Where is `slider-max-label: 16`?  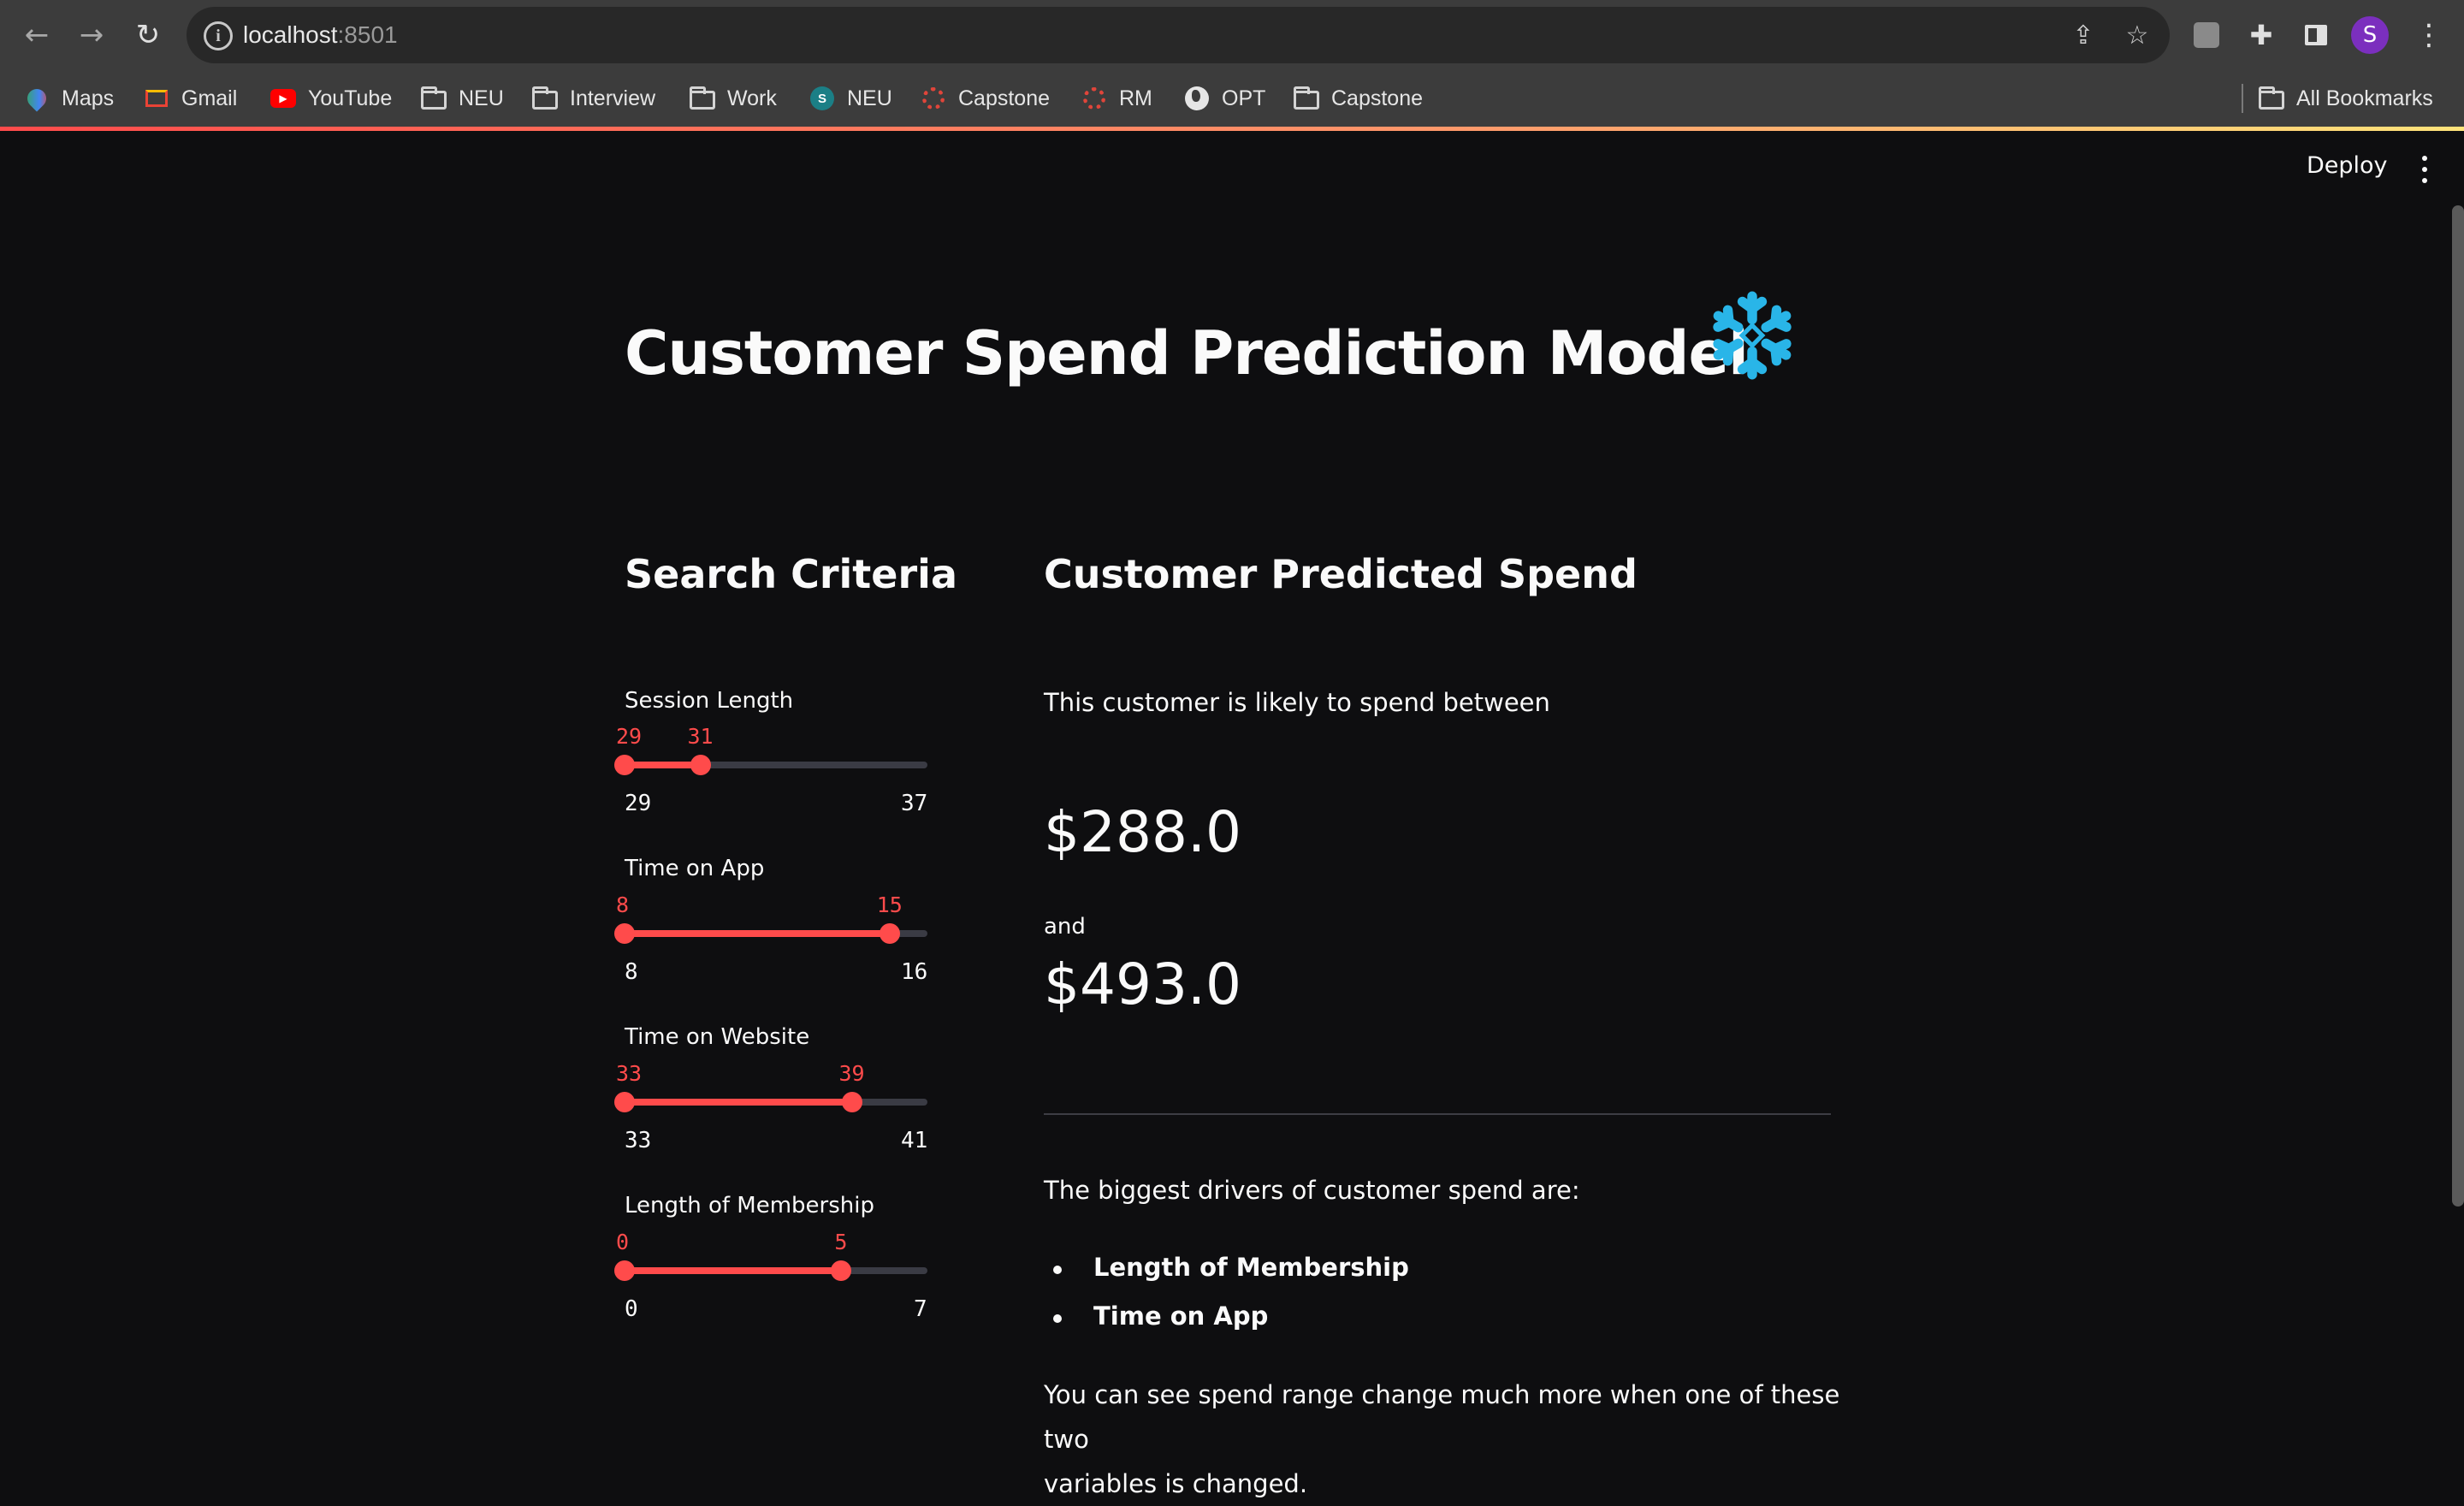 slider-max-label: 16 is located at coordinates (914, 972).